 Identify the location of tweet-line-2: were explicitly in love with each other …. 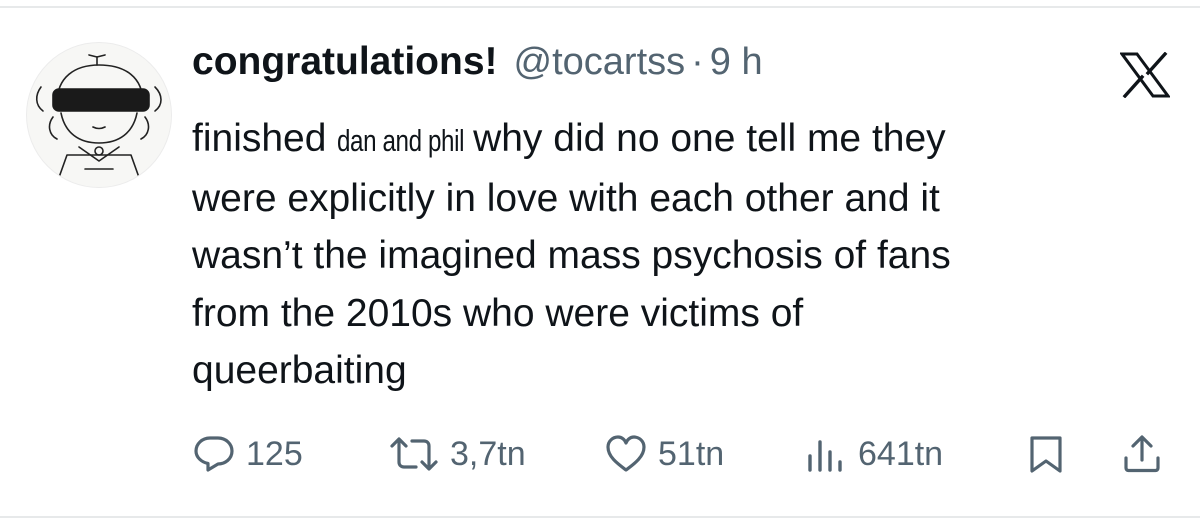
(566, 198).